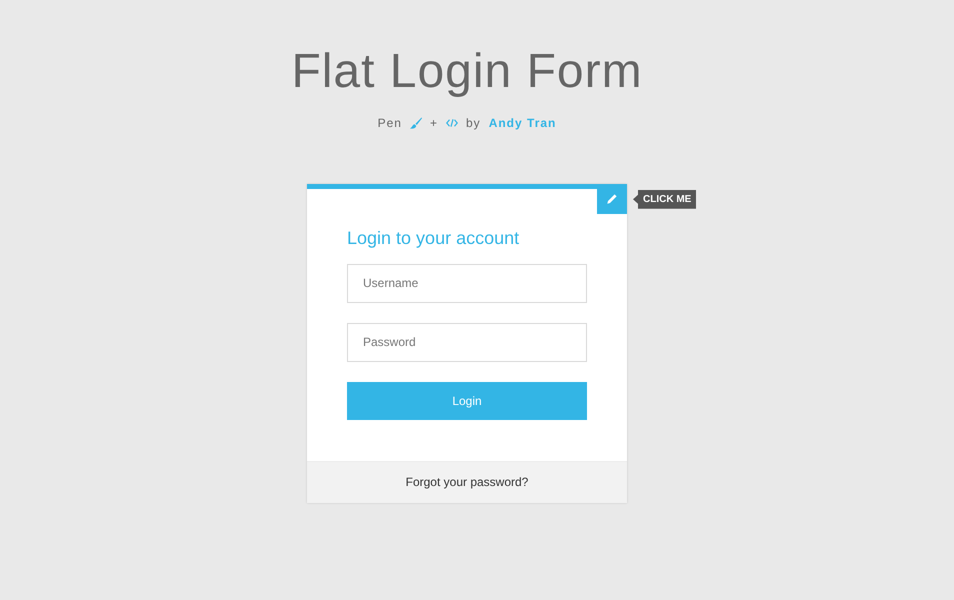 Image resolution: width=954 pixels, height=600 pixels. Describe the element at coordinates (664, 199) in the screenshot. I see `tooltip: CLICK ME` at that location.